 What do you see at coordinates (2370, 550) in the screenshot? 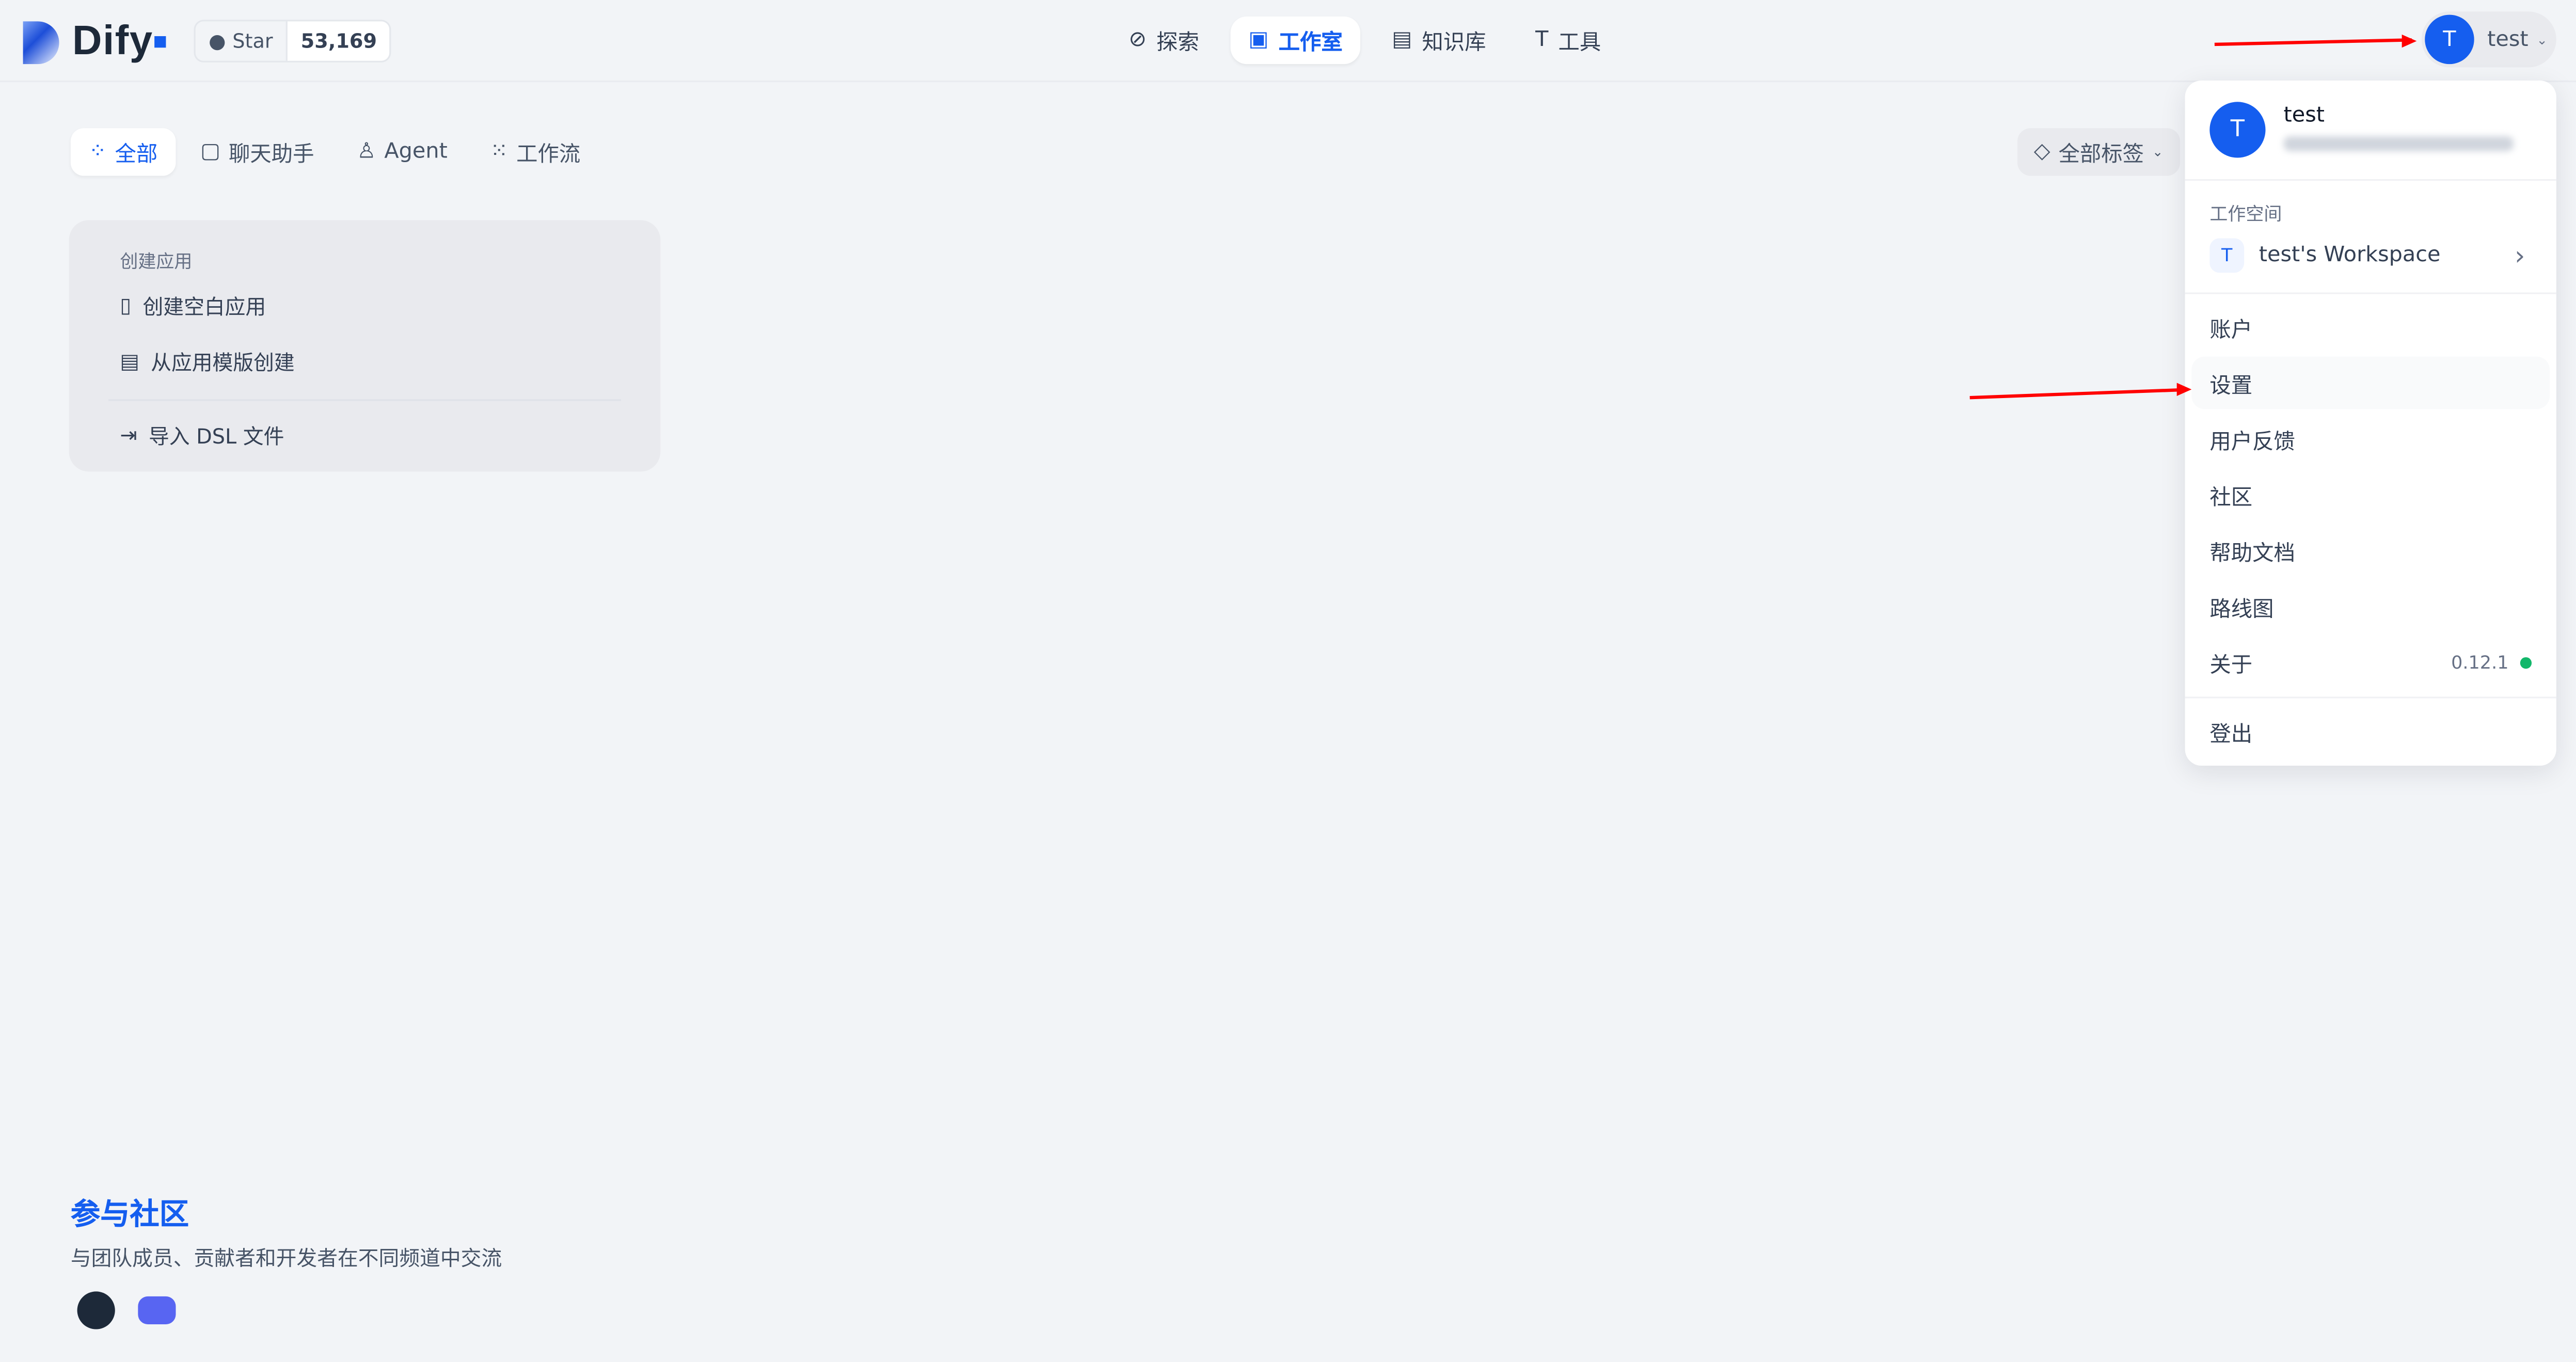
I see `menu-item-docs: 帮助文档` at bounding box center [2370, 550].